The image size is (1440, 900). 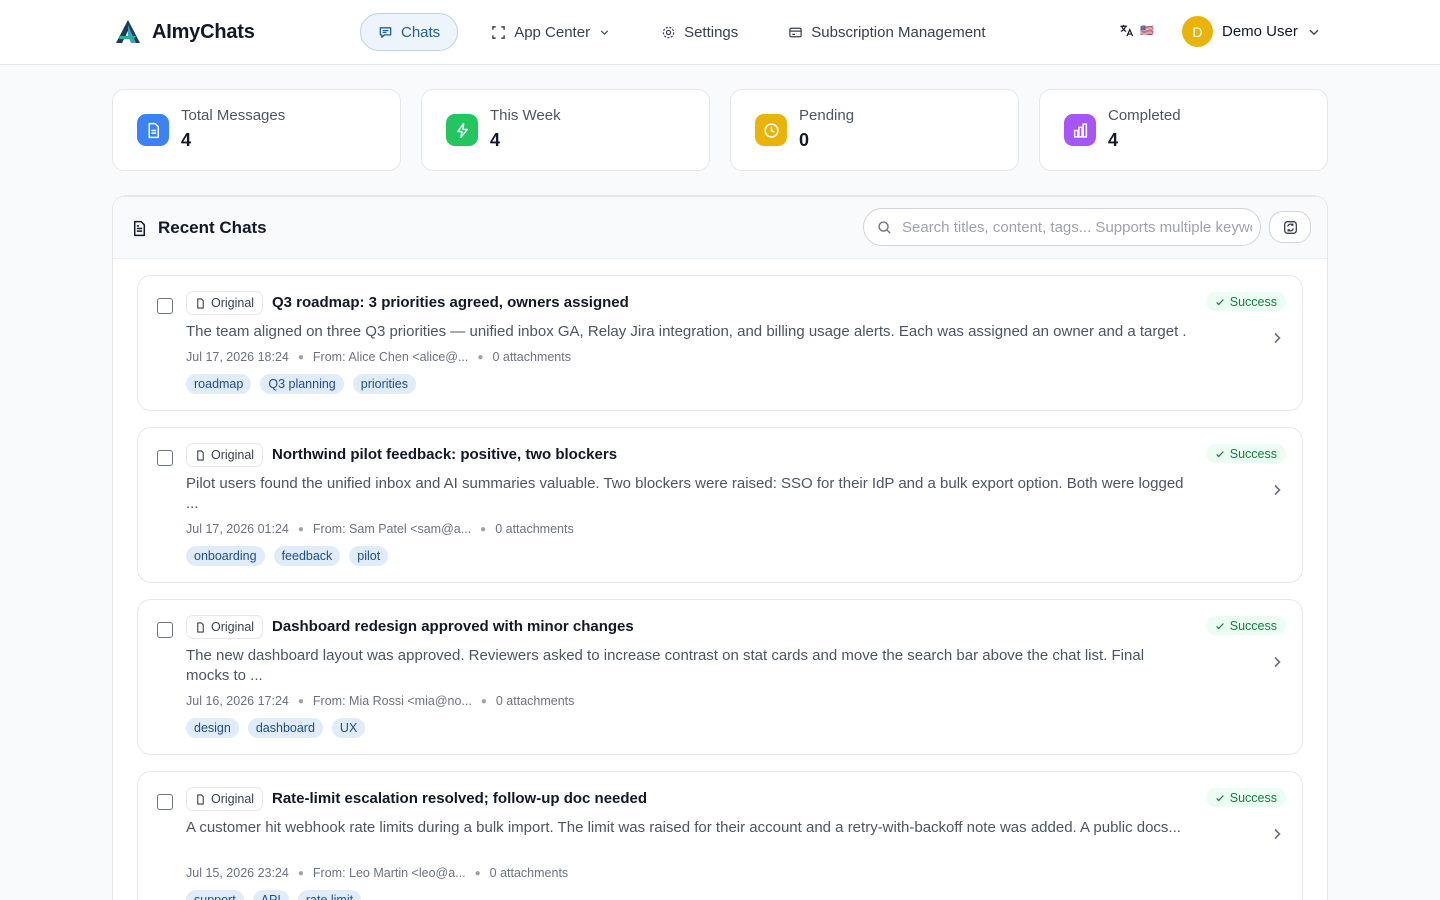 What do you see at coordinates (225, 556) in the screenshot?
I see `tag: onboarding` at bounding box center [225, 556].